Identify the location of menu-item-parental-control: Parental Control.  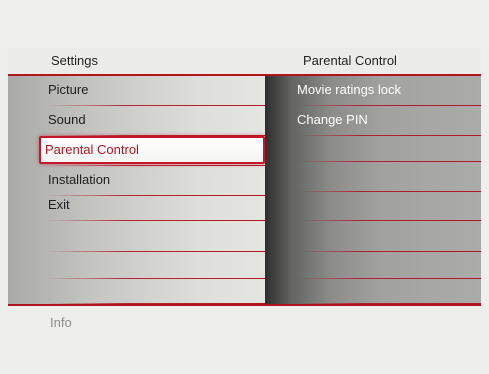
(152, 150).